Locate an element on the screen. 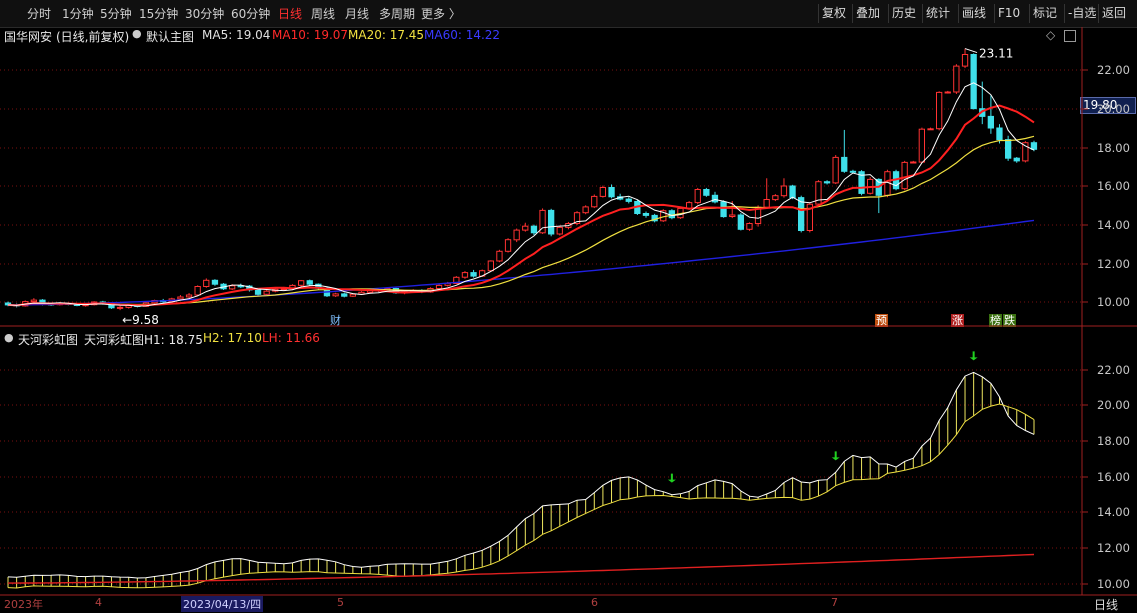 This screenshot has height=613, width=1137. high-label: 23.11 is located at coordinates (996, 54).